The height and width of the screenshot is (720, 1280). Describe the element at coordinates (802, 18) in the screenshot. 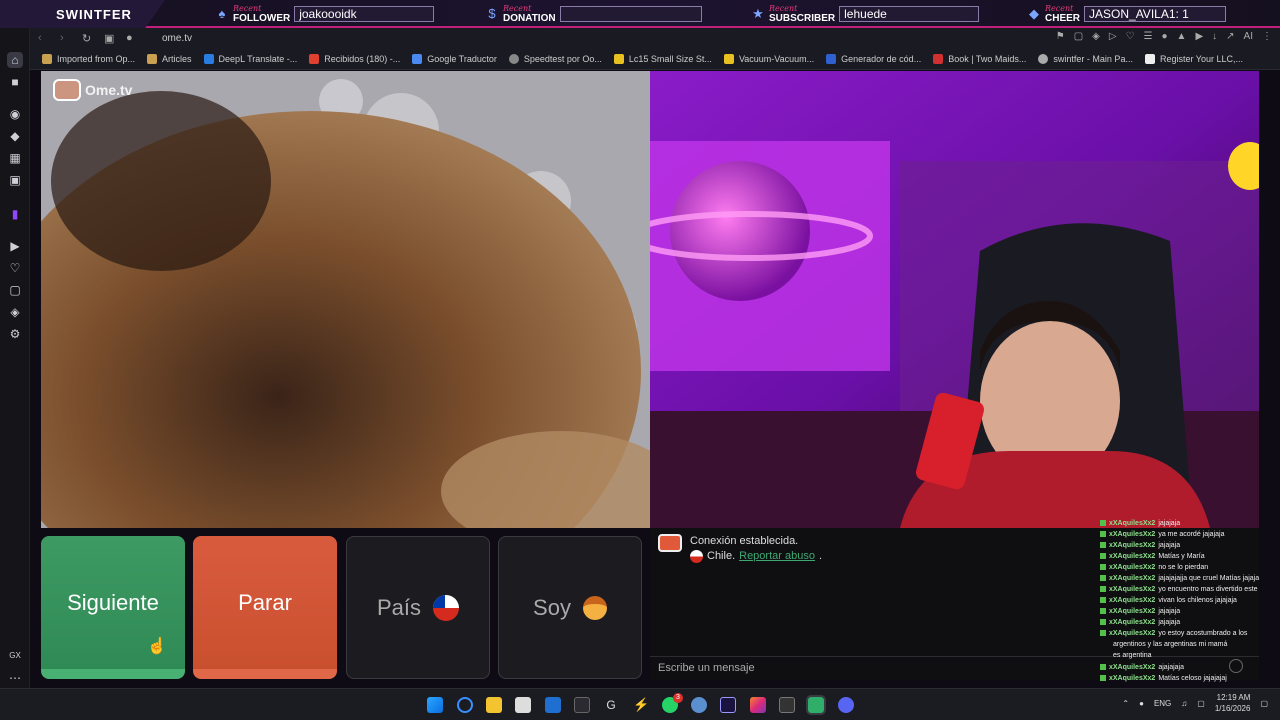

I see `subscriber-label: SUBSCRIBER` at that location.